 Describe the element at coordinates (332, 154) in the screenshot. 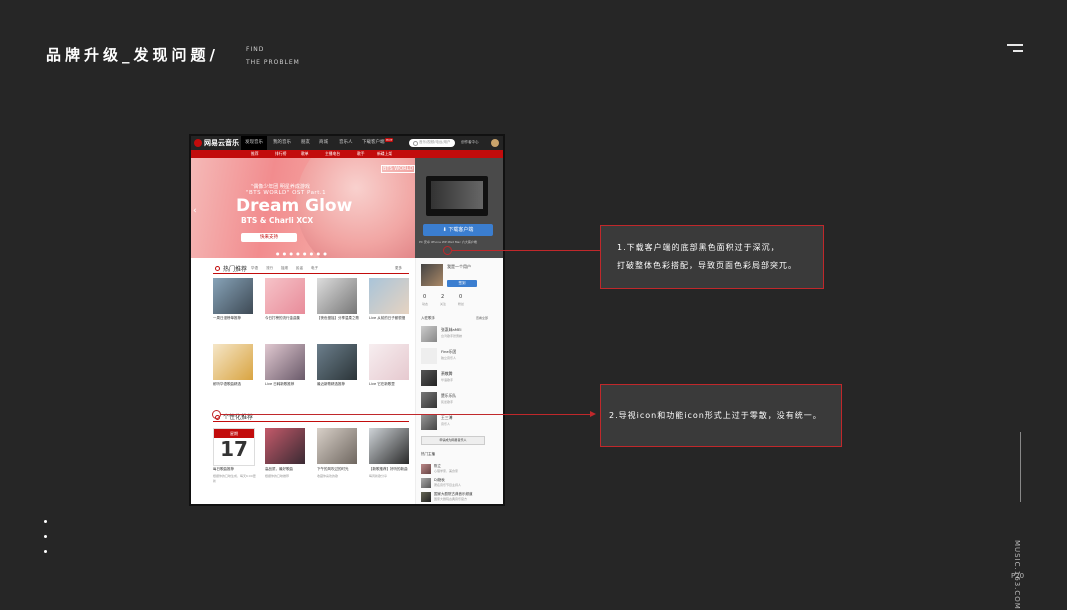

I see `subnav-item-radio: 主播电台` at that location.